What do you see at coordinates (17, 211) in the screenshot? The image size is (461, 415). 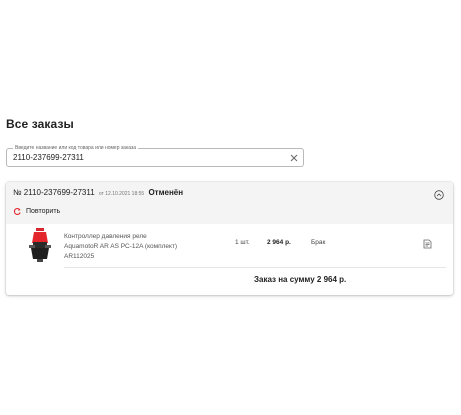 I see `repeat-icon` at bounding box center [17, 211].